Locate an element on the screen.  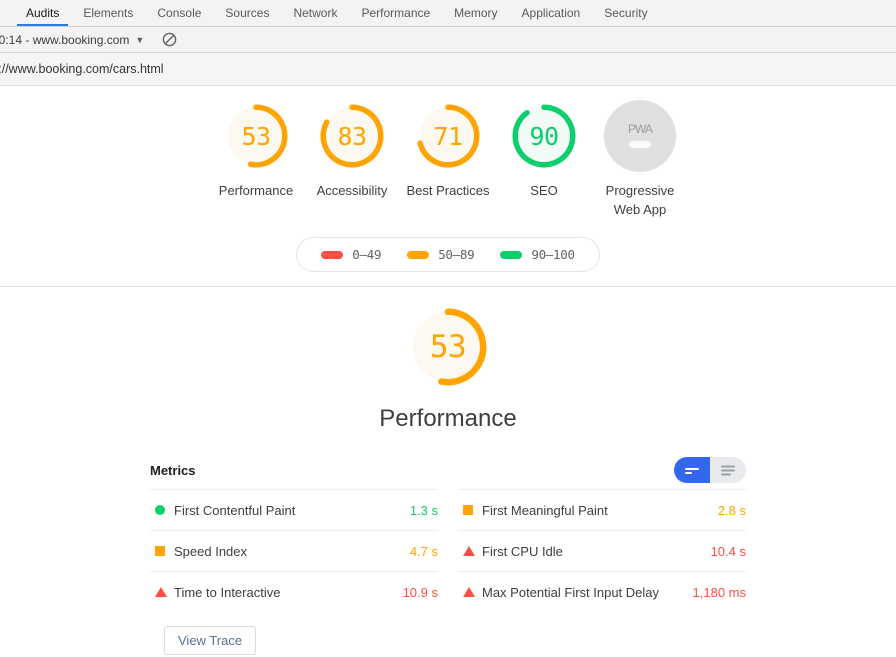
devtools-tab-security: Security is located at coordinates (625, 13).